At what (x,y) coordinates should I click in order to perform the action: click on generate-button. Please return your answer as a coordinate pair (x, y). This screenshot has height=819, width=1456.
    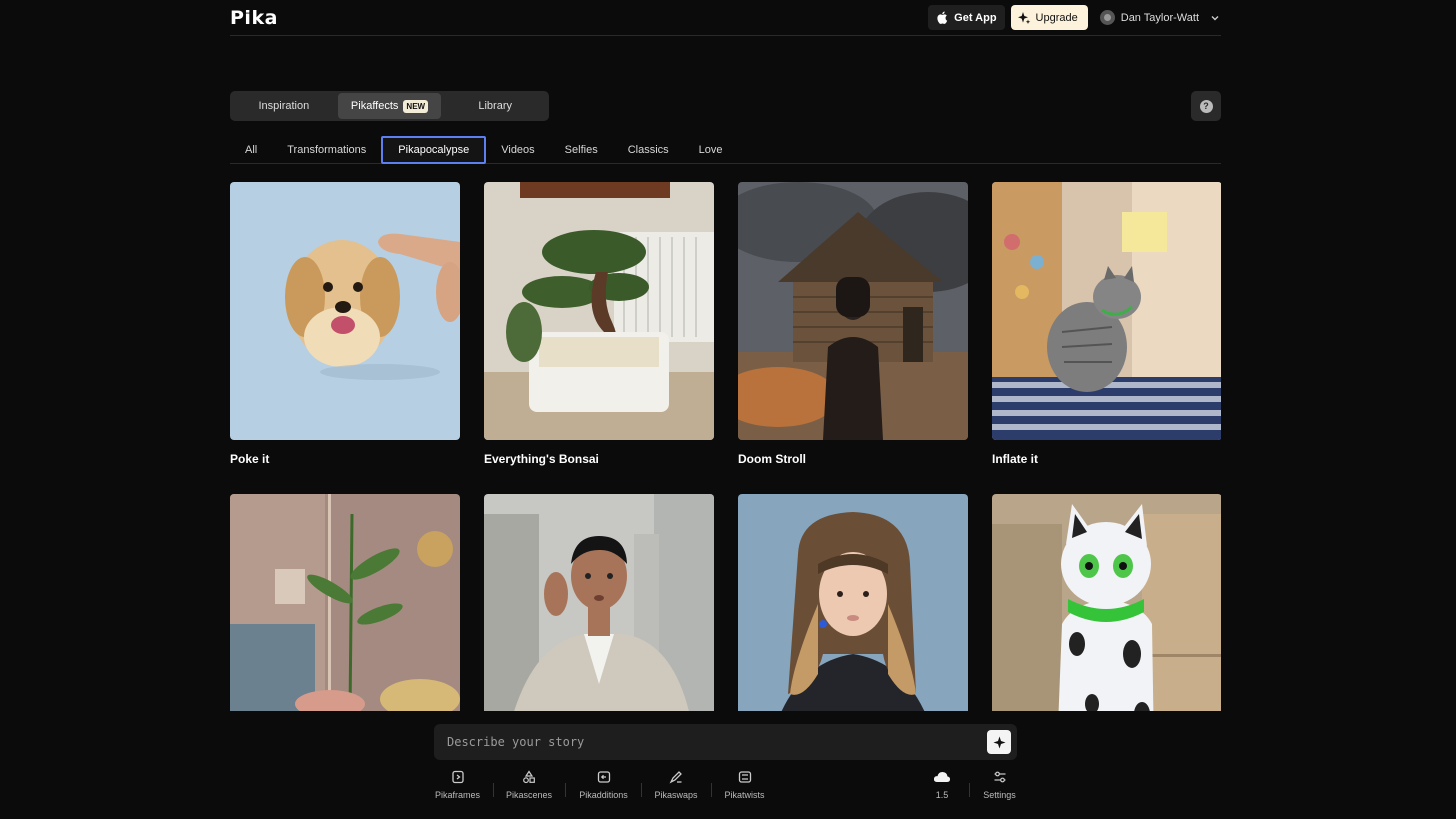
    Looking at the image, I should click on (999, 742).